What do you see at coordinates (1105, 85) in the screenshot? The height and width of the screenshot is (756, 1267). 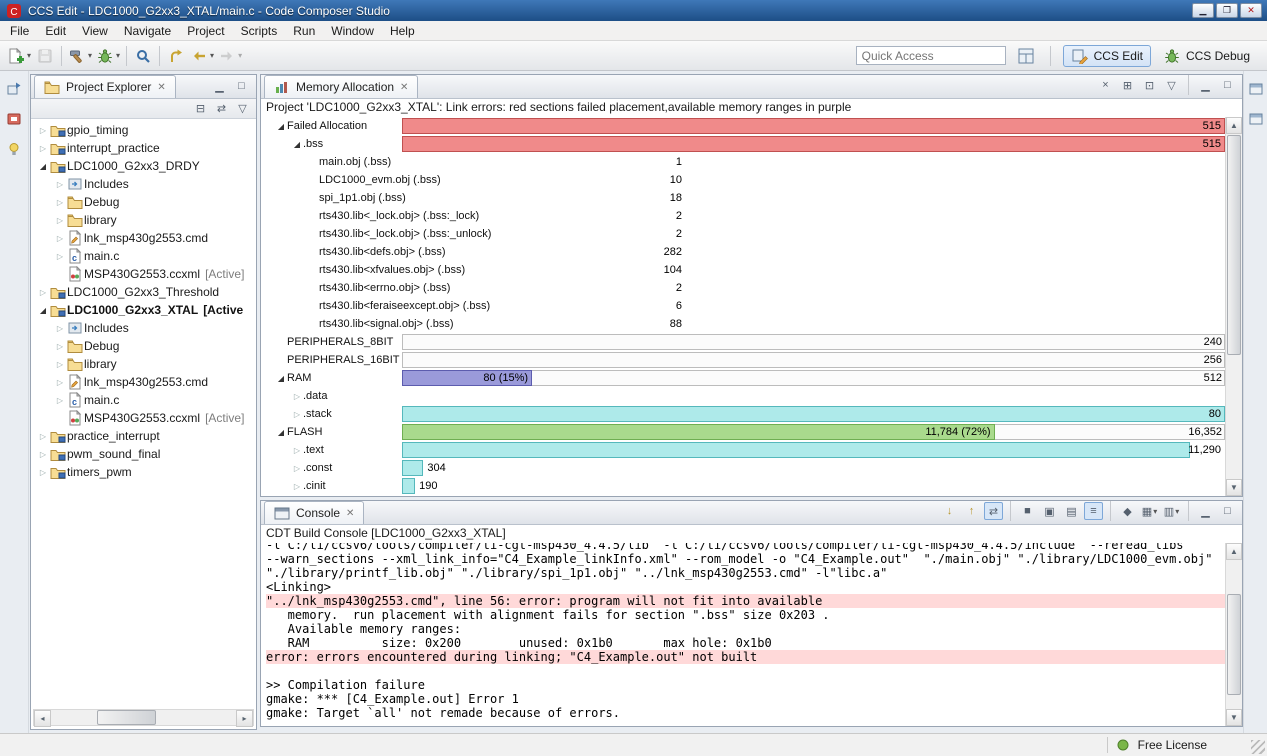 I see `clear-button: ×` at bounding box center [1105, 85].